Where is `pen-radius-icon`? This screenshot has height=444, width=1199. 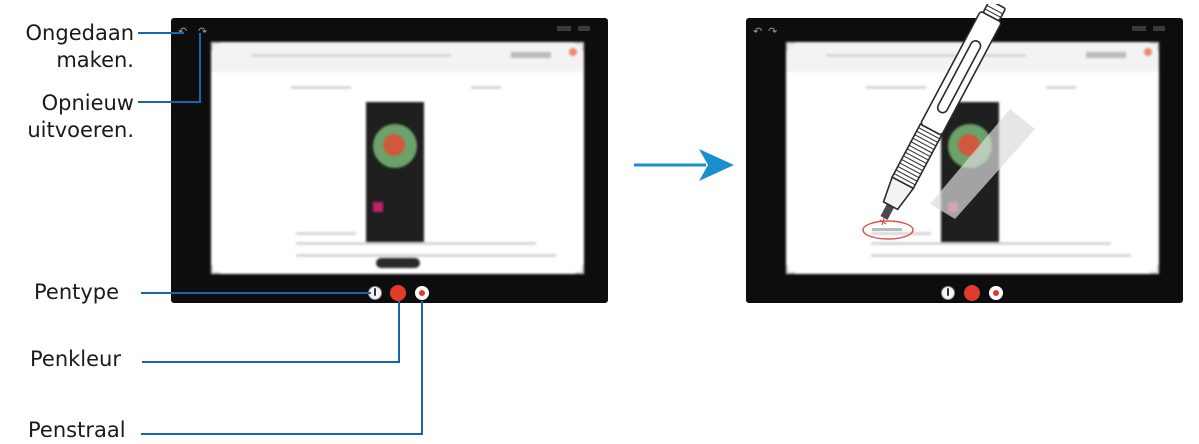
pen-radius-icon is located at coordinates (422, 293).